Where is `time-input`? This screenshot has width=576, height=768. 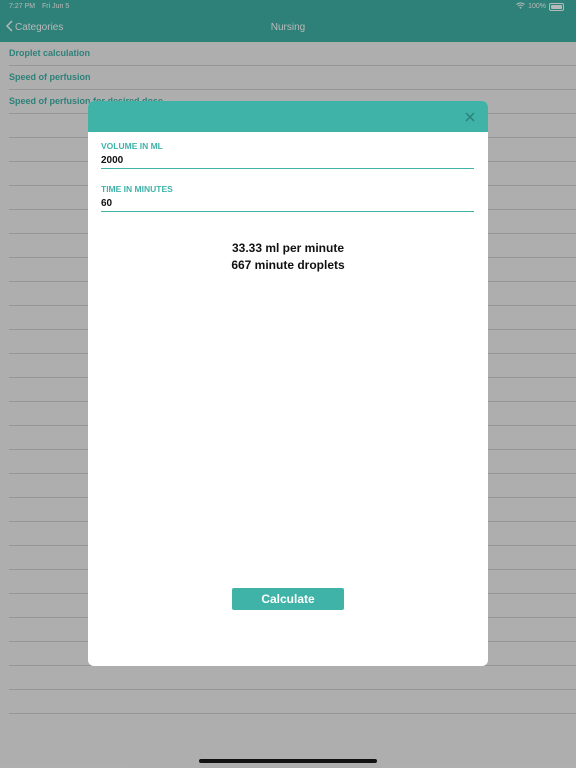
time-input is located at coordinates (287, 204).